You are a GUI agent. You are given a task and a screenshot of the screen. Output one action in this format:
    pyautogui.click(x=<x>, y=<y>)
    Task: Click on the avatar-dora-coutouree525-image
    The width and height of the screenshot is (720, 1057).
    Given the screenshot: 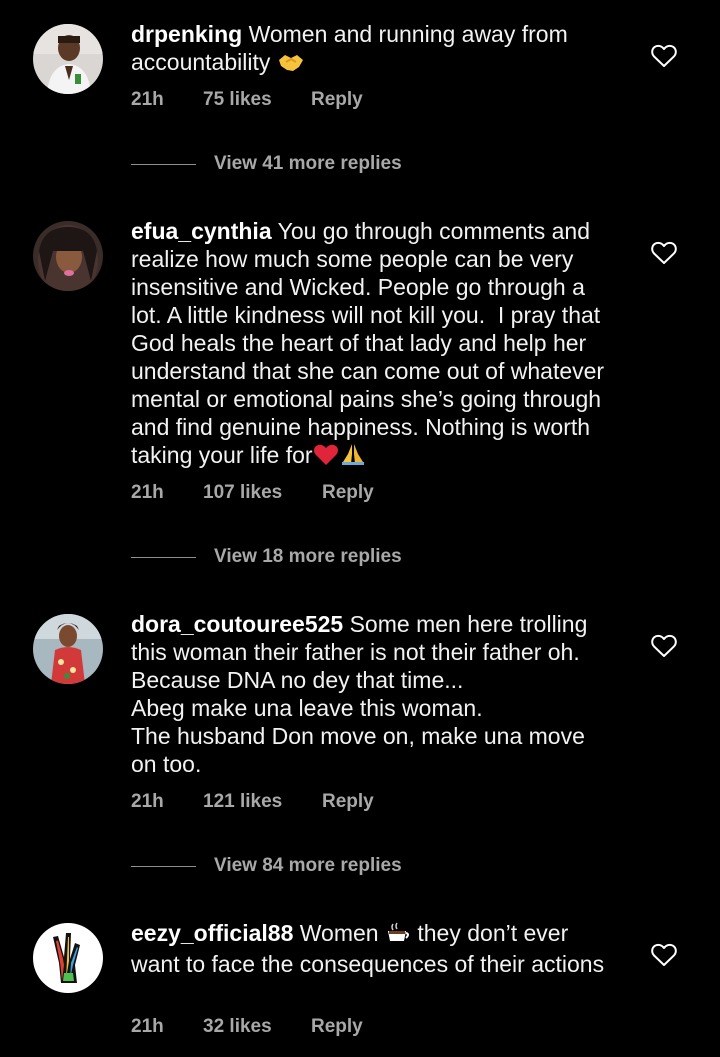 What is the action you would take?
    pyautogui.click(x=68, y=649)
    